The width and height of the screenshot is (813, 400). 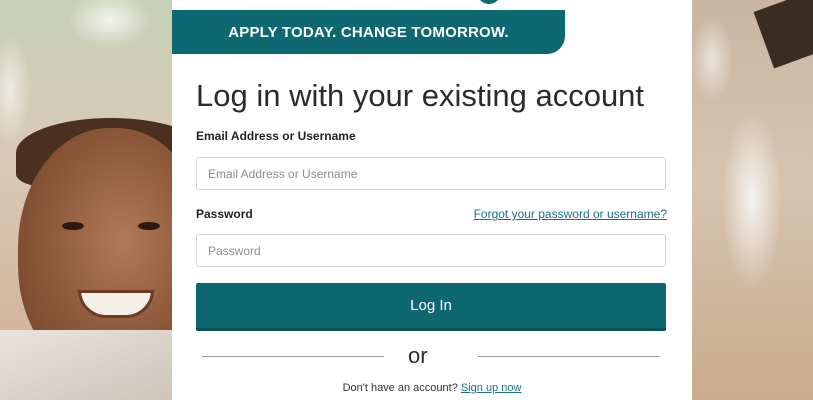 I want to click on or-divider-text: or, so click(x=418, y=355).